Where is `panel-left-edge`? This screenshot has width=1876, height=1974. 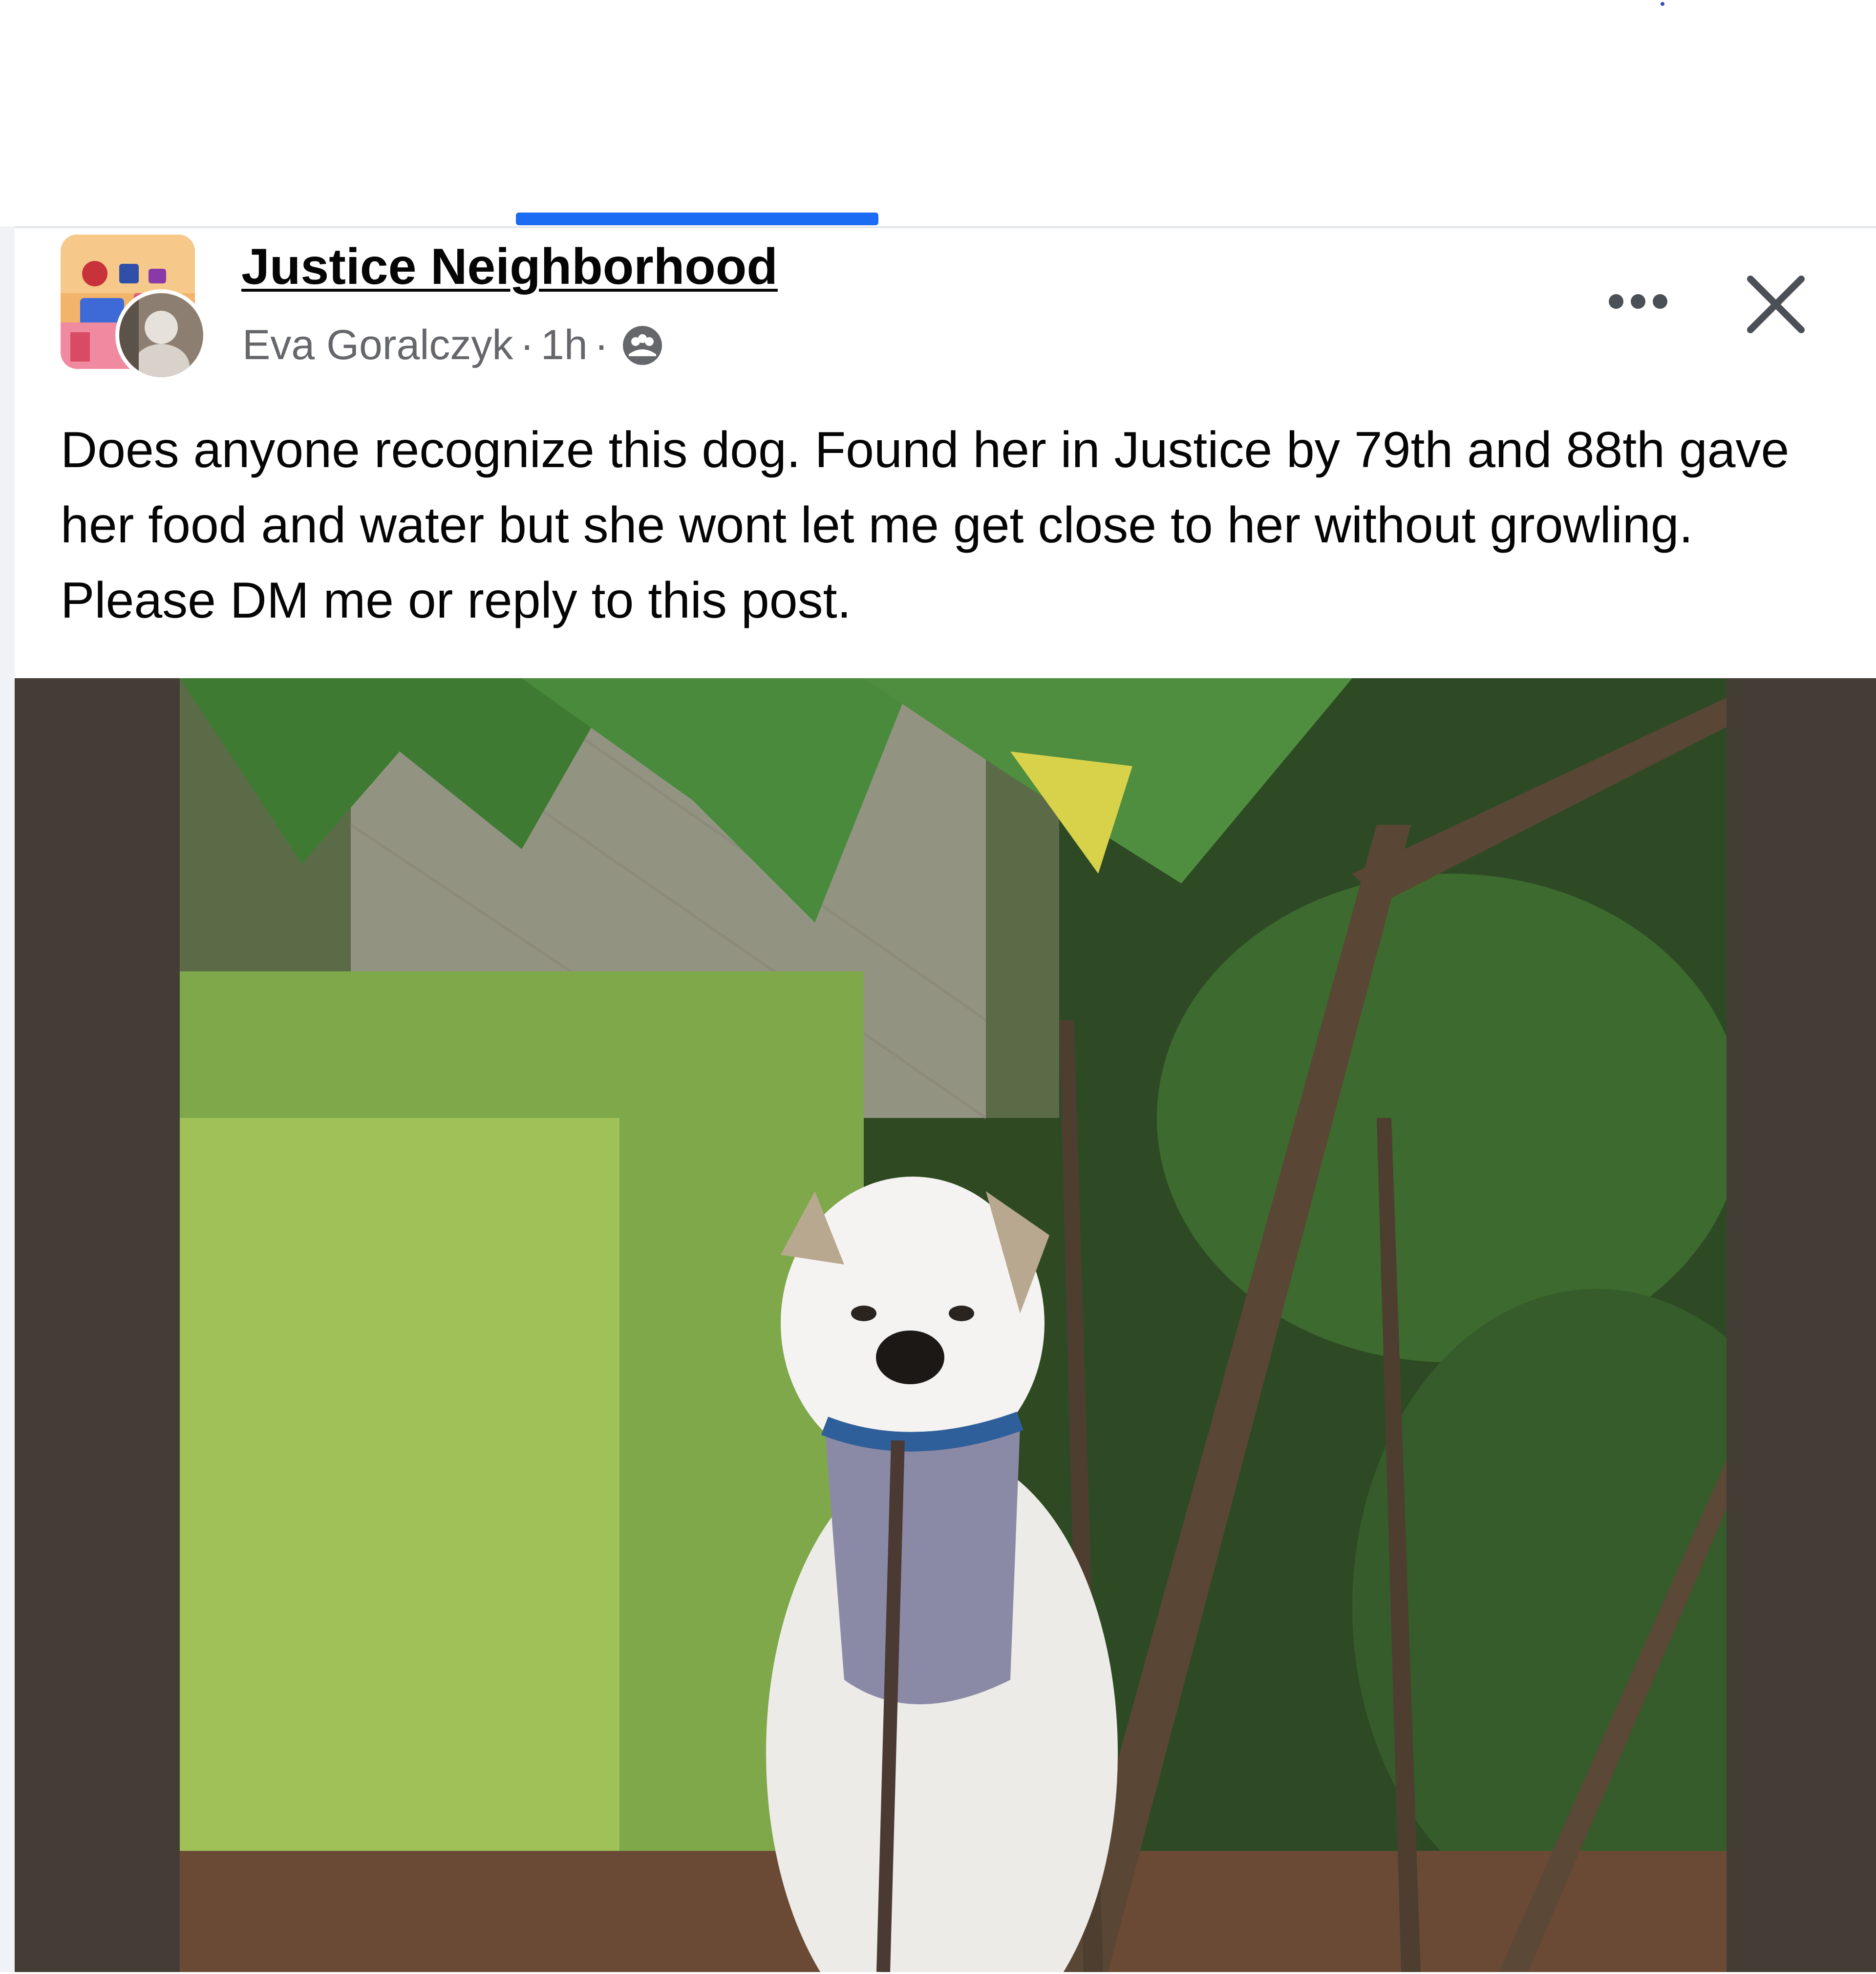
panel-left-edge is located at coordinates (7, 1099).